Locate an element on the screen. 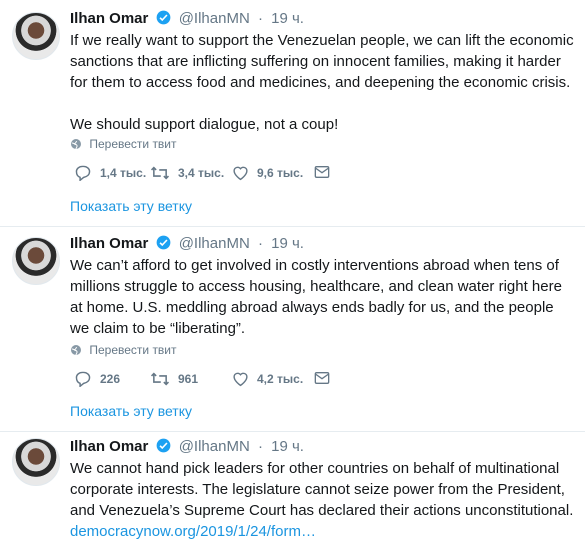 Image resolution: width=585 pixels, height=544 pixels. reply-button: 1,4 тыс. is located at coordinates (110, 173).